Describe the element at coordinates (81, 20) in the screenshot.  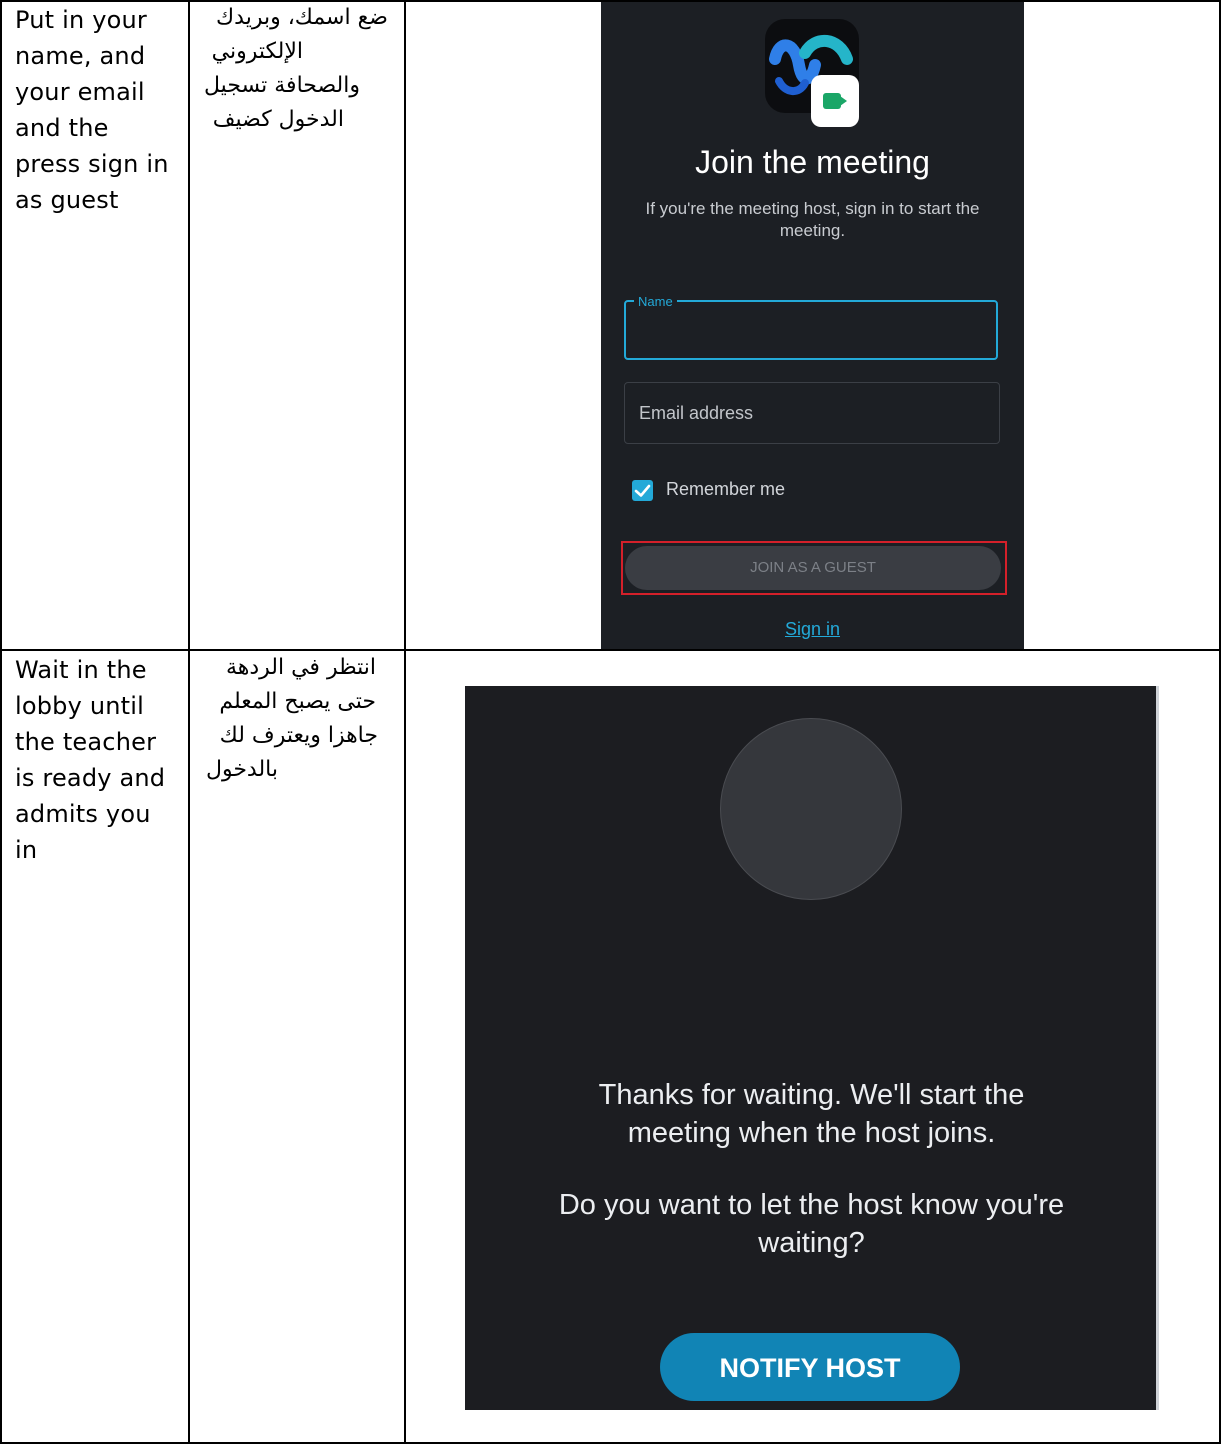
I see `row1-english-line: Put in your` at that location.